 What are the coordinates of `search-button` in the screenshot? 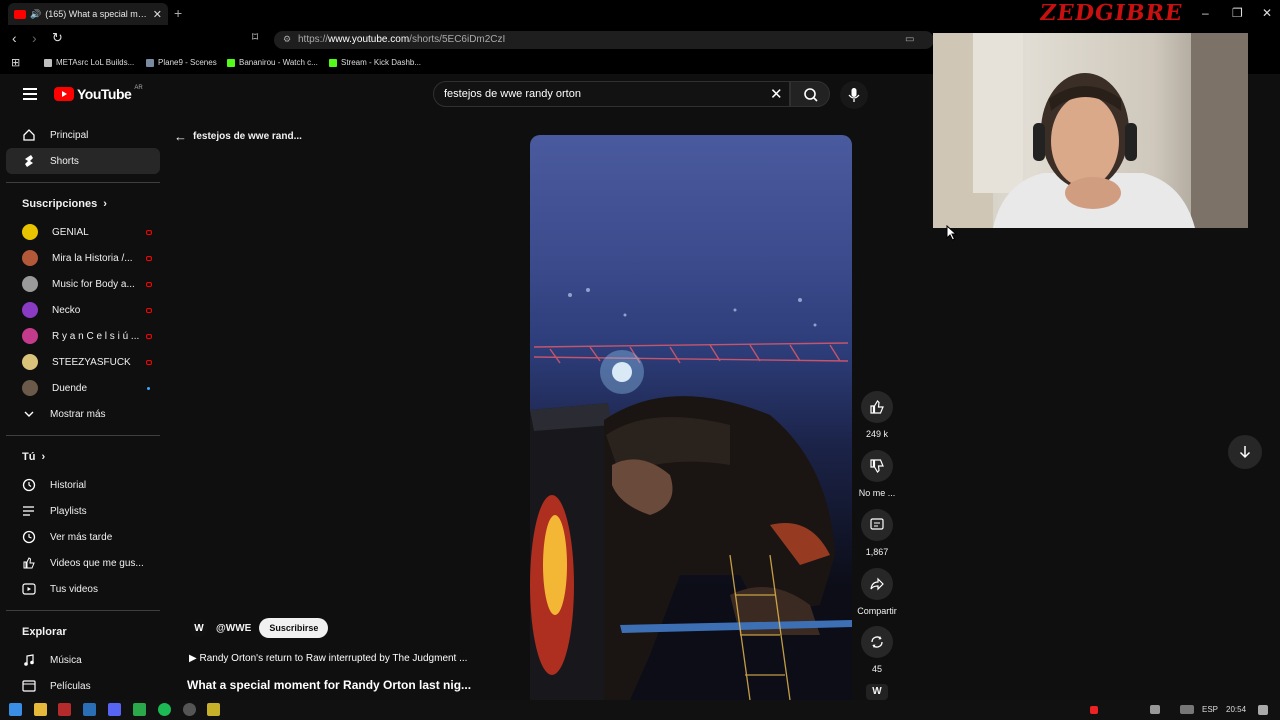 It's located at (810, 94).